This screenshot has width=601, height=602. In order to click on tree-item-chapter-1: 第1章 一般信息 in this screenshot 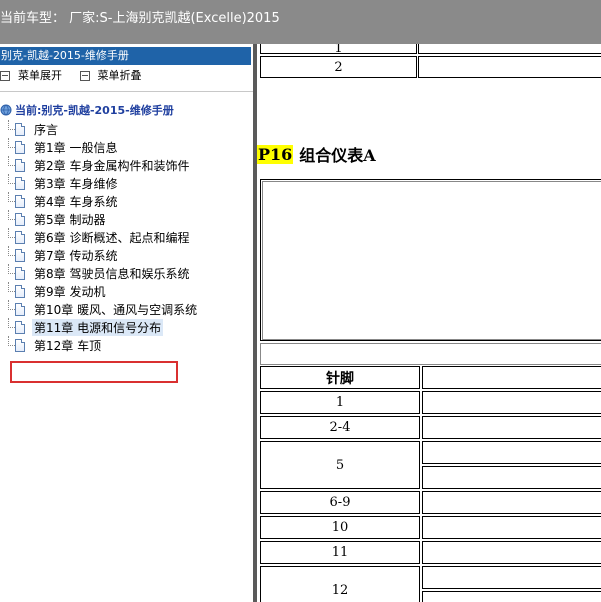, I will do `click(102, 147)`.